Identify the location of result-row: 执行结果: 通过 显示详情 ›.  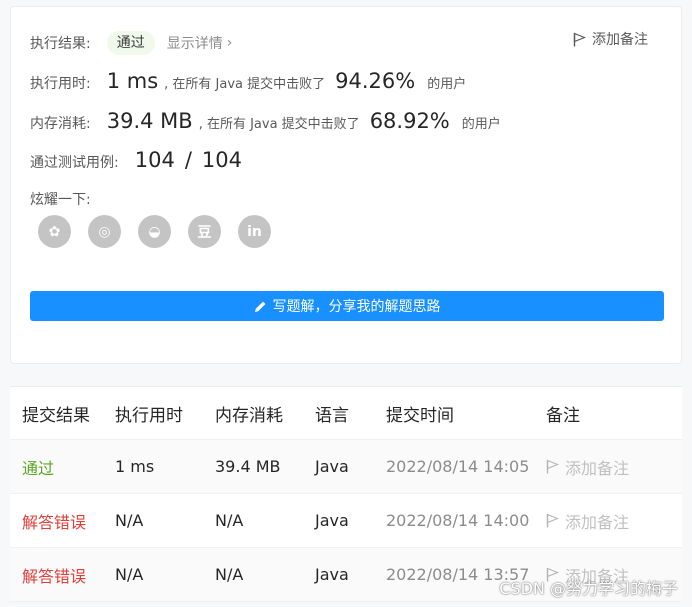
(131, 43).